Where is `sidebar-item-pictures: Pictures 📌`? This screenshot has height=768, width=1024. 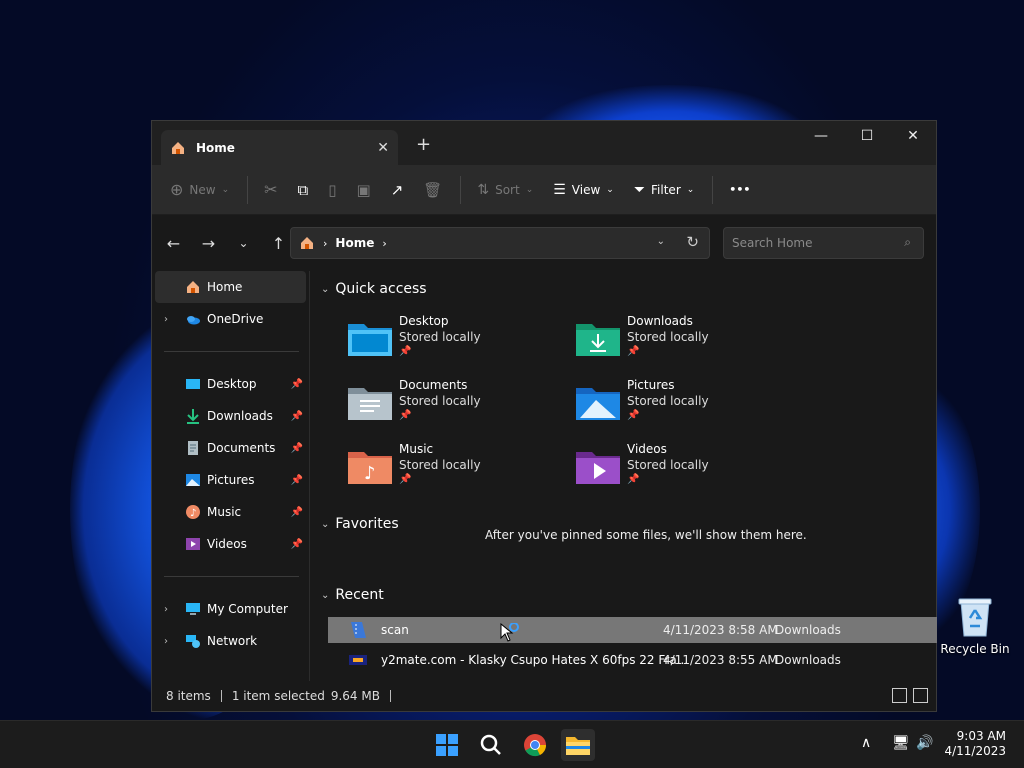 sidebar-item-pictures: Pictures 📌 is located at coordinates (230, 480).